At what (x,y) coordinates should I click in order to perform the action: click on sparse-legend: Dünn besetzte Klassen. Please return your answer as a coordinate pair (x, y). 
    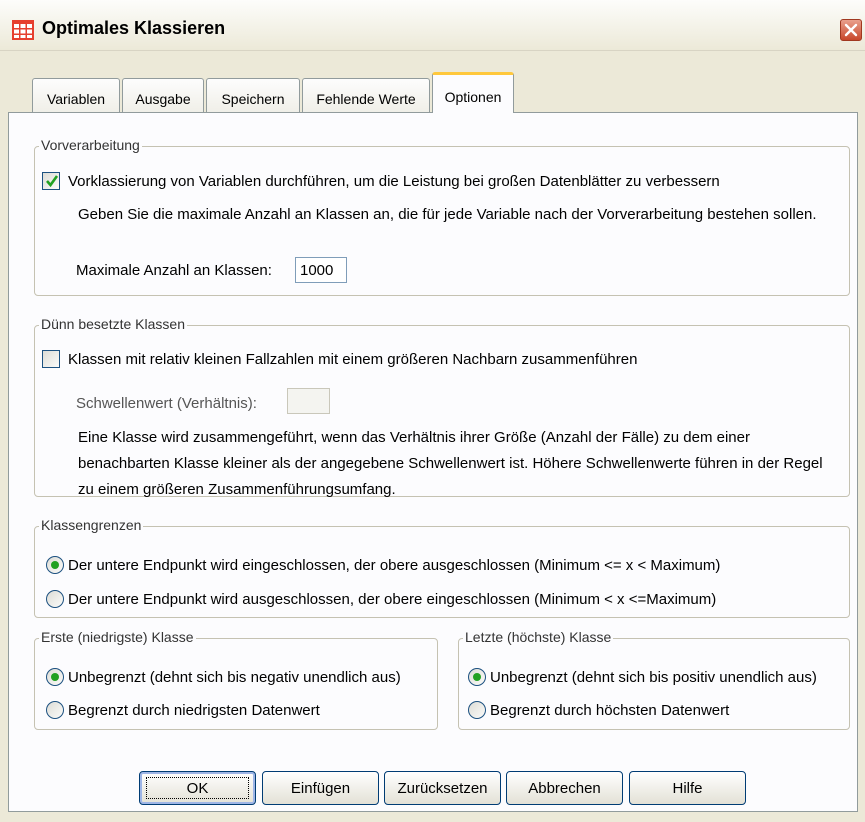
    Looking at the image, I should click on (113, 324).